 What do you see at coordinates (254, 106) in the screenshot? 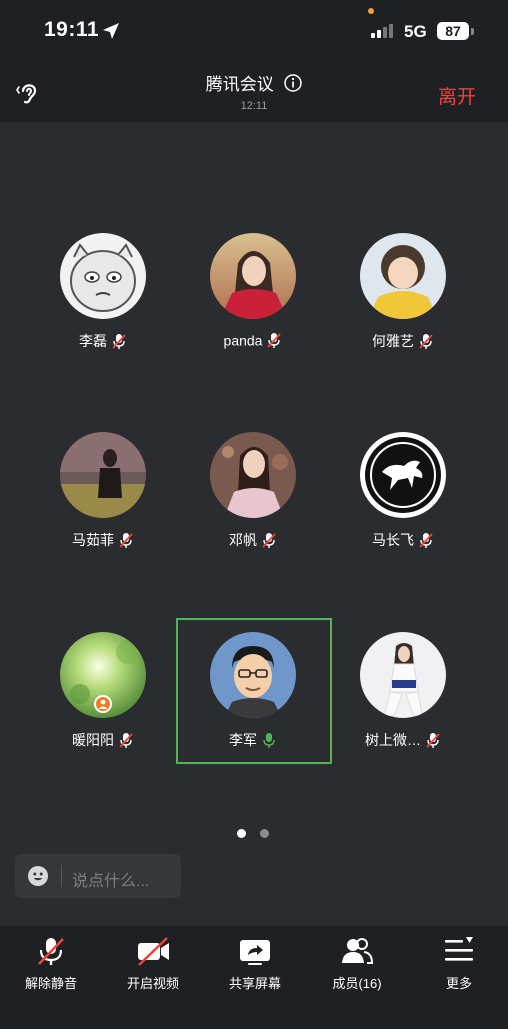
I see `meeting-duration: 12:11` at bounding box center [254, 106].